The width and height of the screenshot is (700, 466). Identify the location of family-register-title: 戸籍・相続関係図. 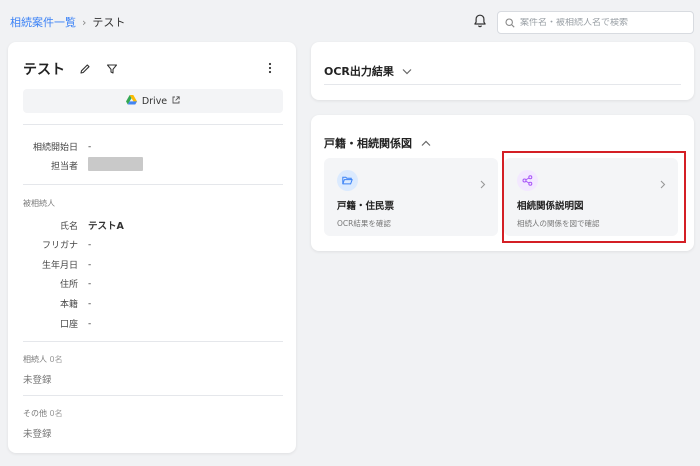
(368, 143).